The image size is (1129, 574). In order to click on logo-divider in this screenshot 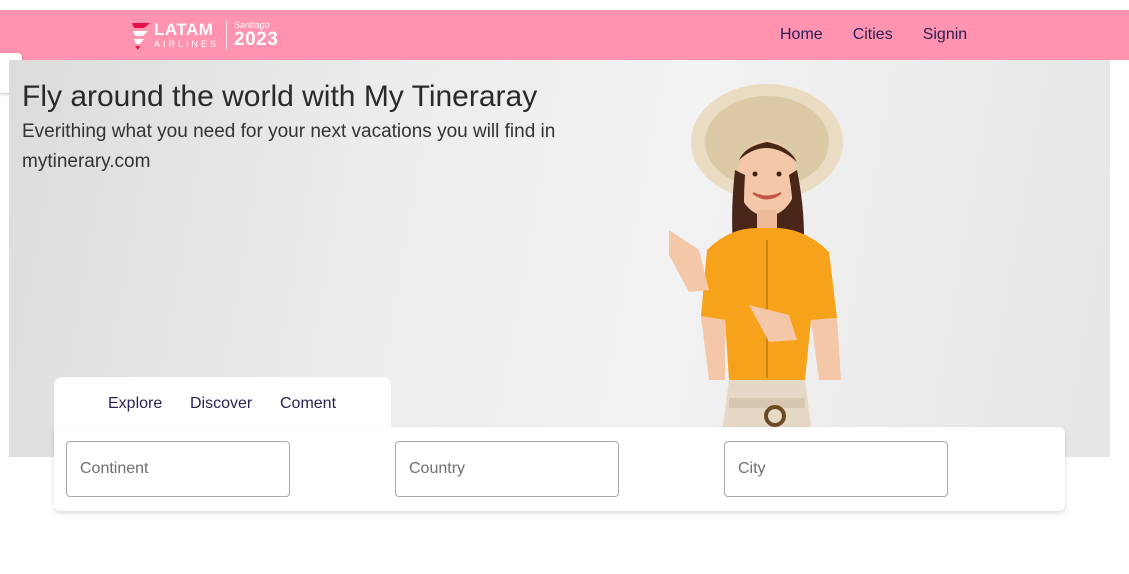, I will do `click(227, 35)`.